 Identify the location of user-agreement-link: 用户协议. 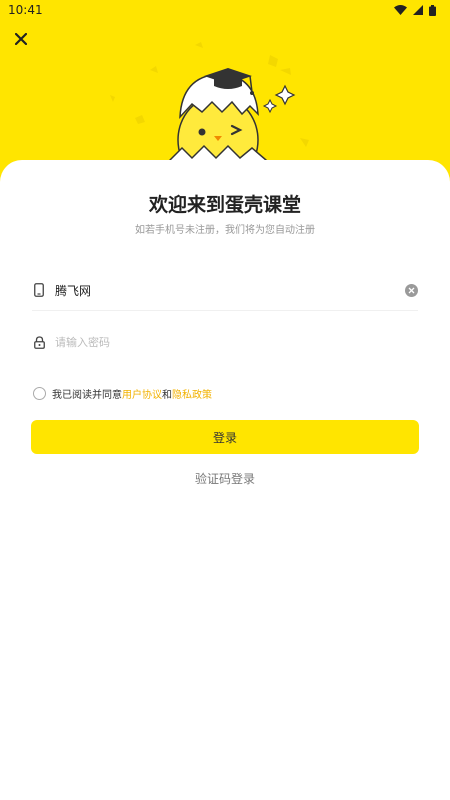
(142, 393).